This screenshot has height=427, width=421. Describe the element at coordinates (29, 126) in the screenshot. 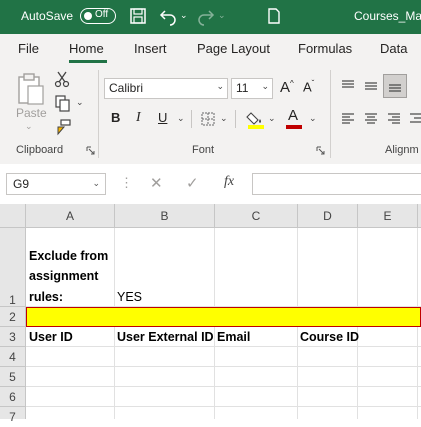

I see `paste-dropdown-icon: ⌄` at that location.